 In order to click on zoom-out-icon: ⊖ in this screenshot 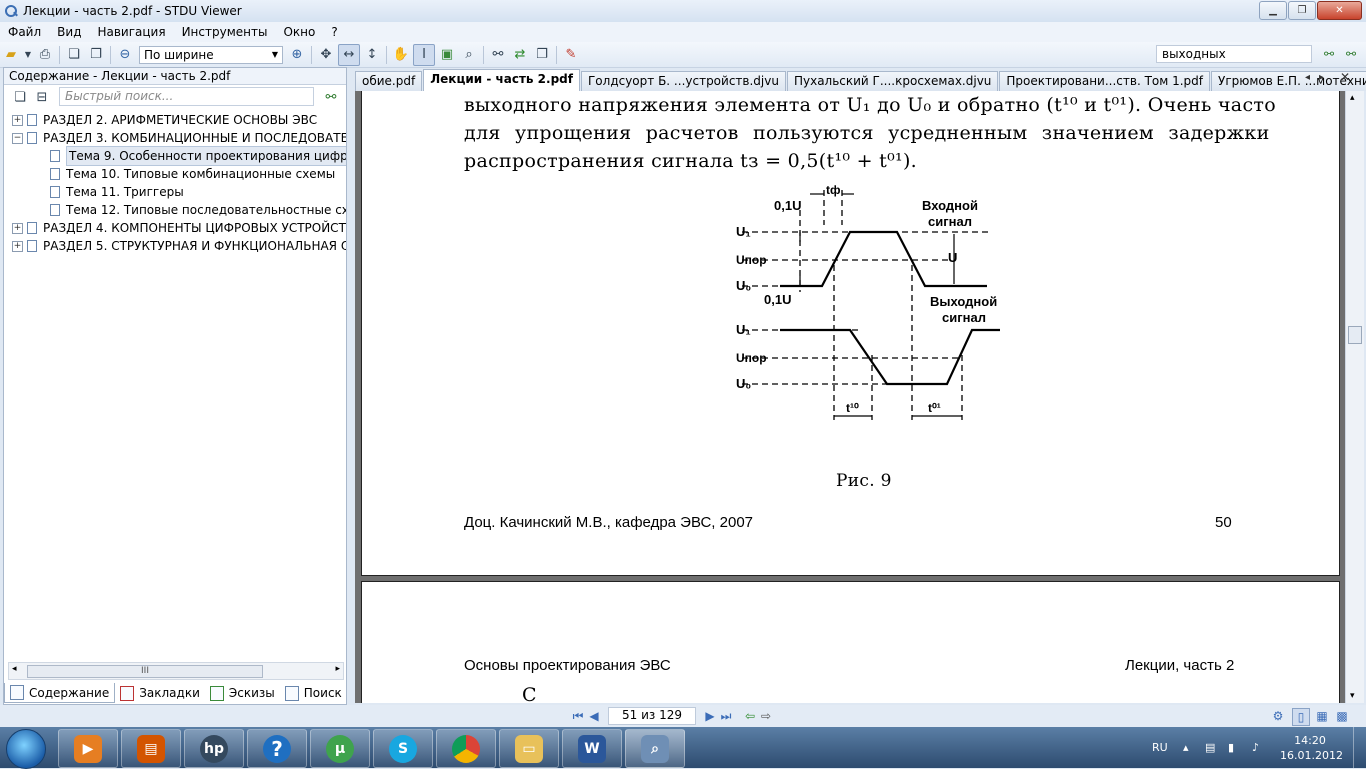, I will do `click(125, 55)`.